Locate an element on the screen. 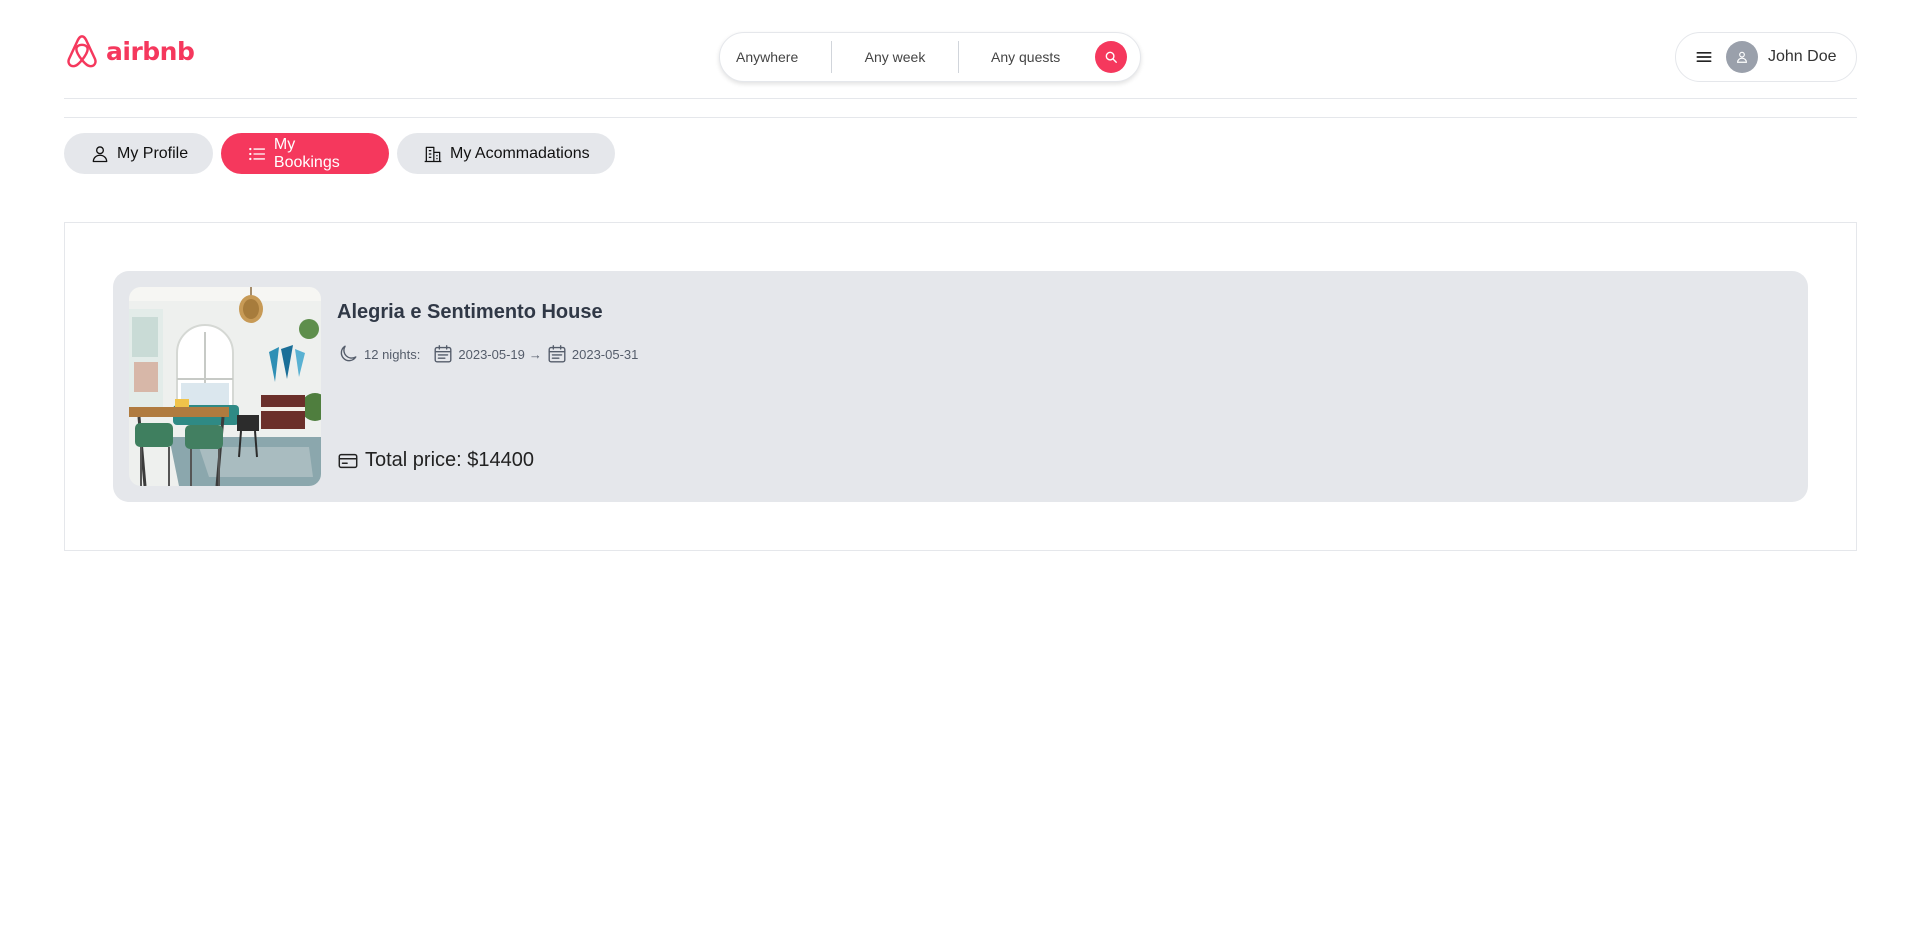  avatar is located at coordinates (1742, 57).